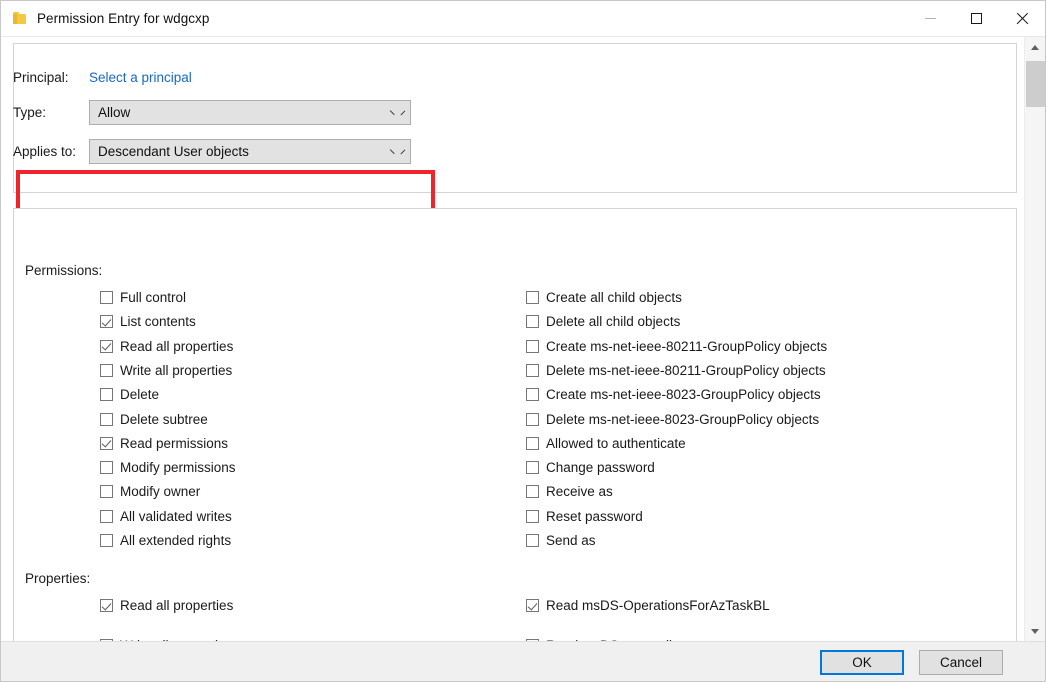 Image resolution: width=1046 pixels, height=682 pixels. I want to click on permission-checkbox-row: List contents, so click(148, 323).